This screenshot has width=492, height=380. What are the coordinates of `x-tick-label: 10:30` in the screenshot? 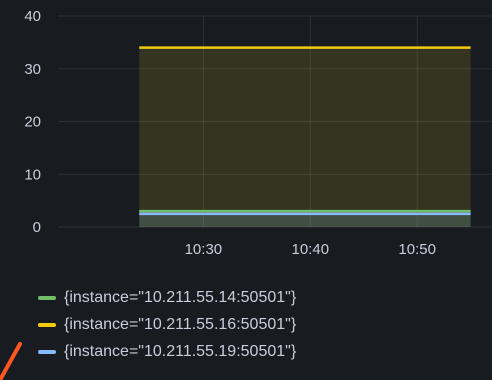 It's located at (204, 249).